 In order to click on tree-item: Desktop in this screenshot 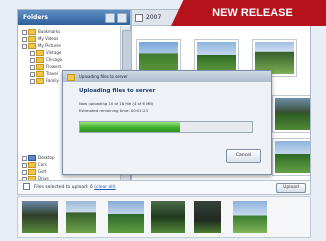, I will do `click(38, 157)`.